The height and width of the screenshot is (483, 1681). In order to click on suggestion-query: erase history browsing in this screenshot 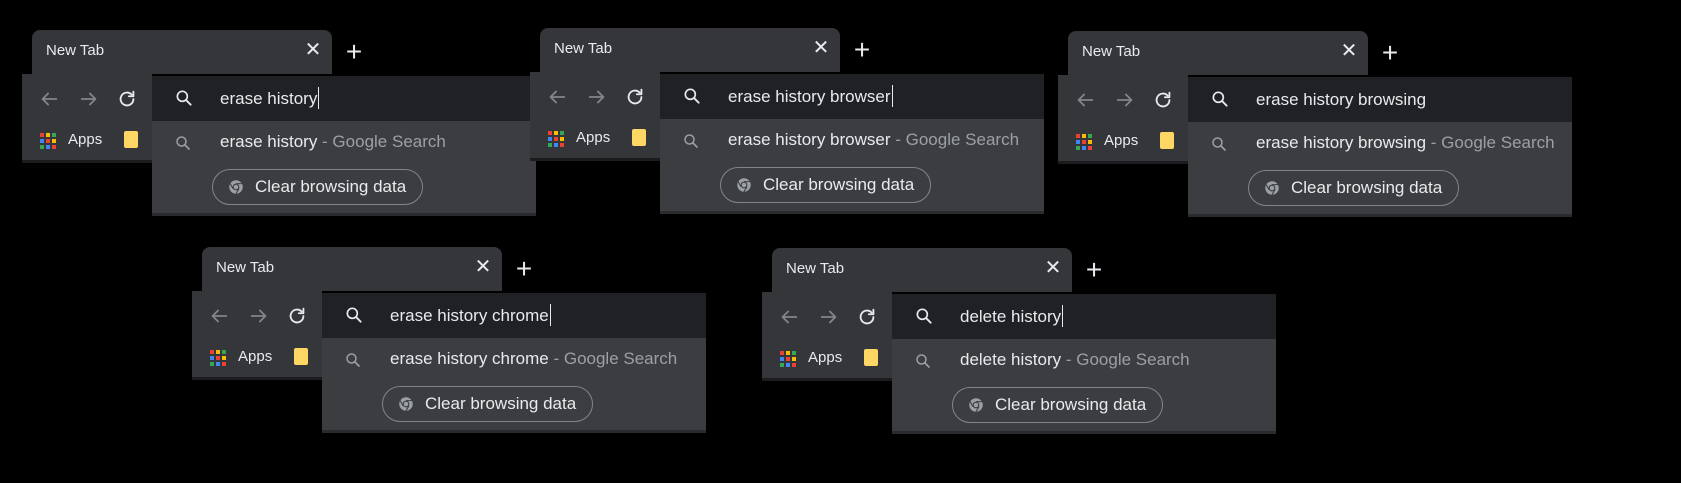, I will do `click(1341, 142)`.